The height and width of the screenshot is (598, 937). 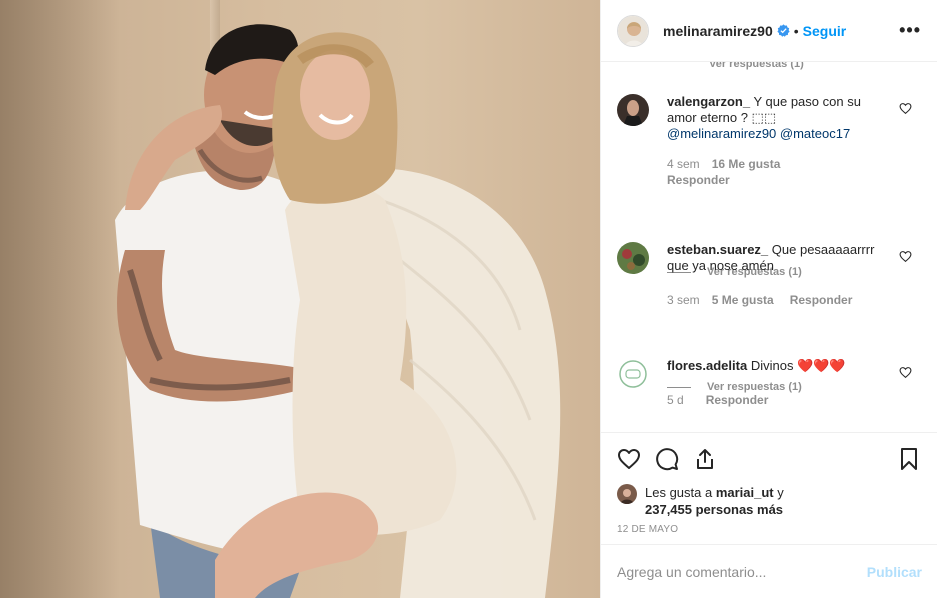 What do you see at coordinates (718, 31) in the screenshot?
I see `author-username: melinaramirez90` at bounding box center [718, 31].